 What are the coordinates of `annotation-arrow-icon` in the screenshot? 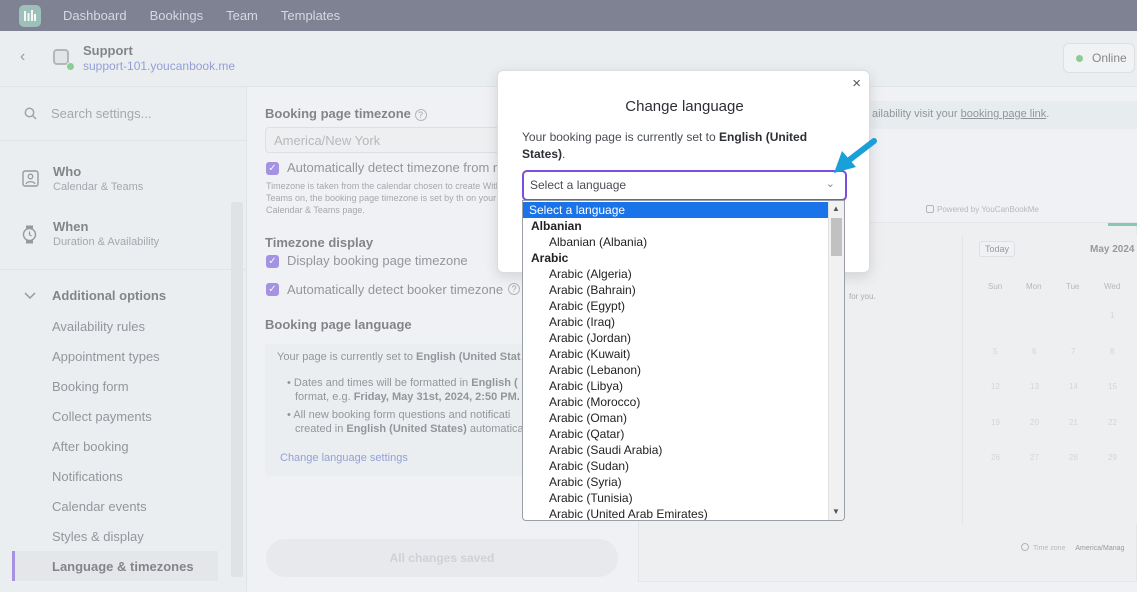 It's located at (855, 155).